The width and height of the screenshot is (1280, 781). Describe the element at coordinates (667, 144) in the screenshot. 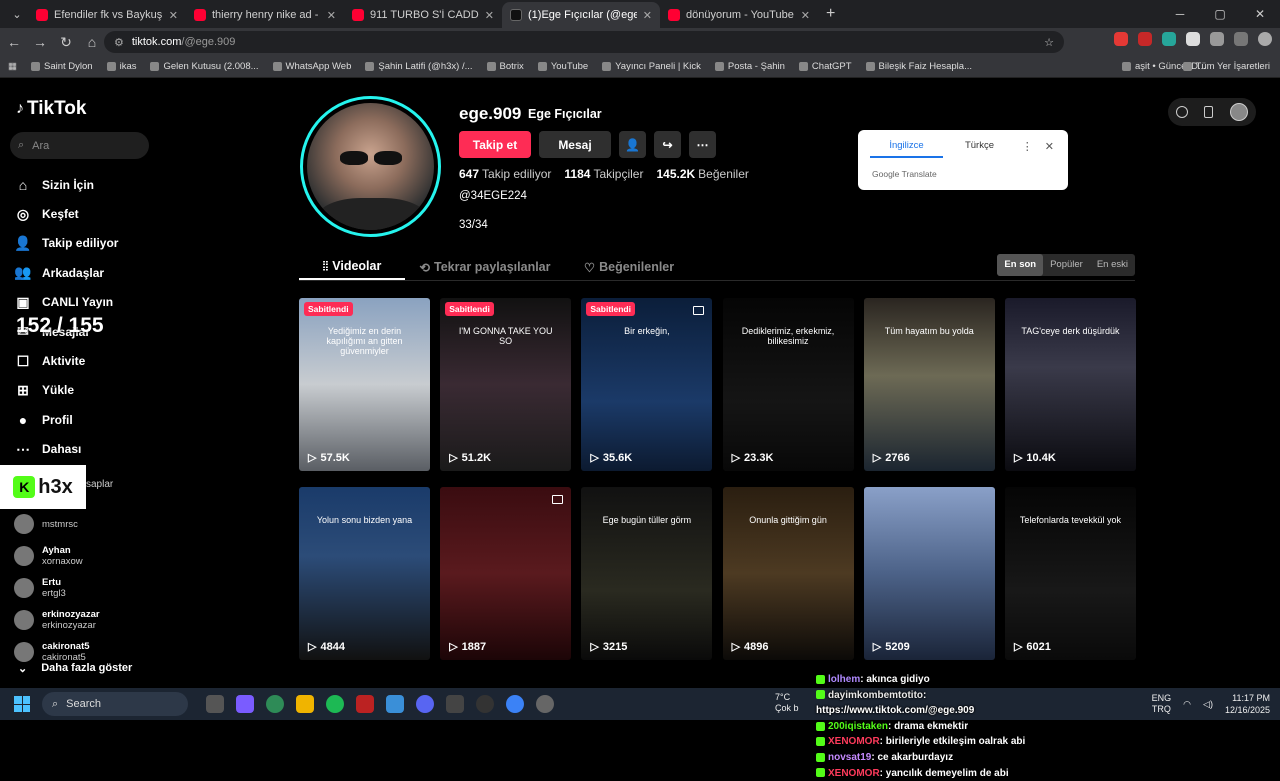

I see `share-icon: ↪` at that location.